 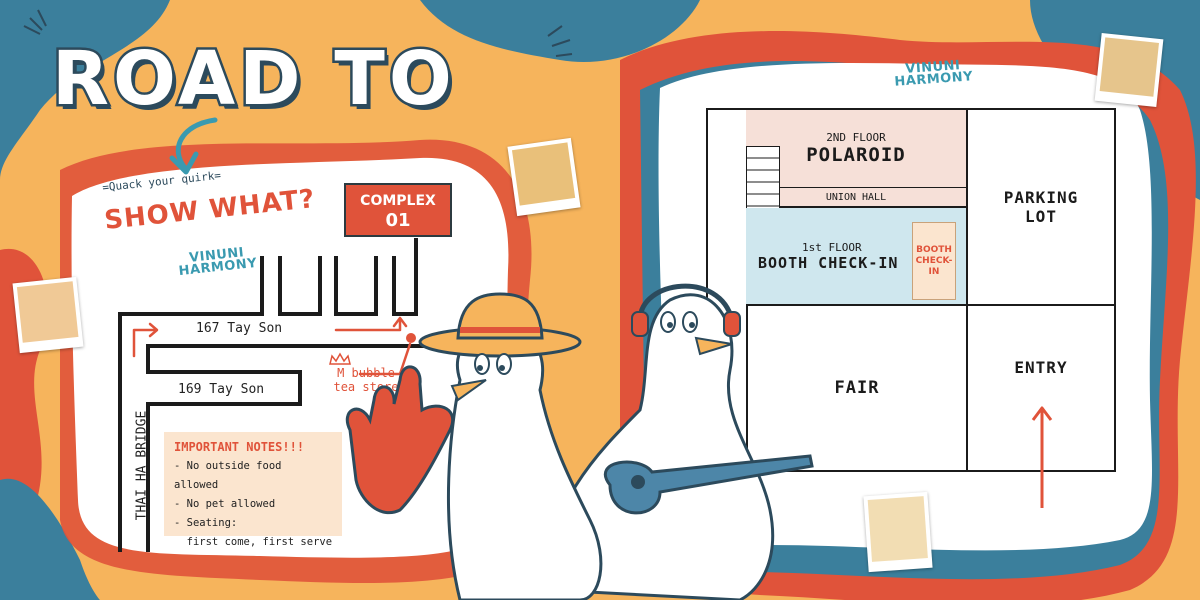 I want to click on entry-label: ENTRY, so click(x=1041, y=367).